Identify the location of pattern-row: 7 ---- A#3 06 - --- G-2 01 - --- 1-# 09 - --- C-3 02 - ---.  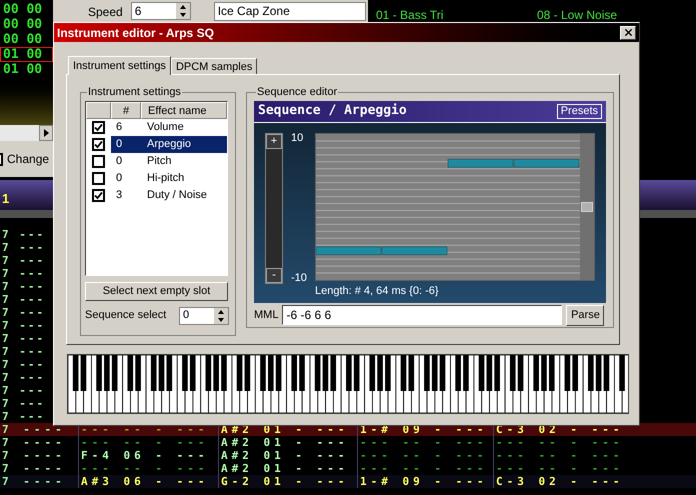
(348, 481).